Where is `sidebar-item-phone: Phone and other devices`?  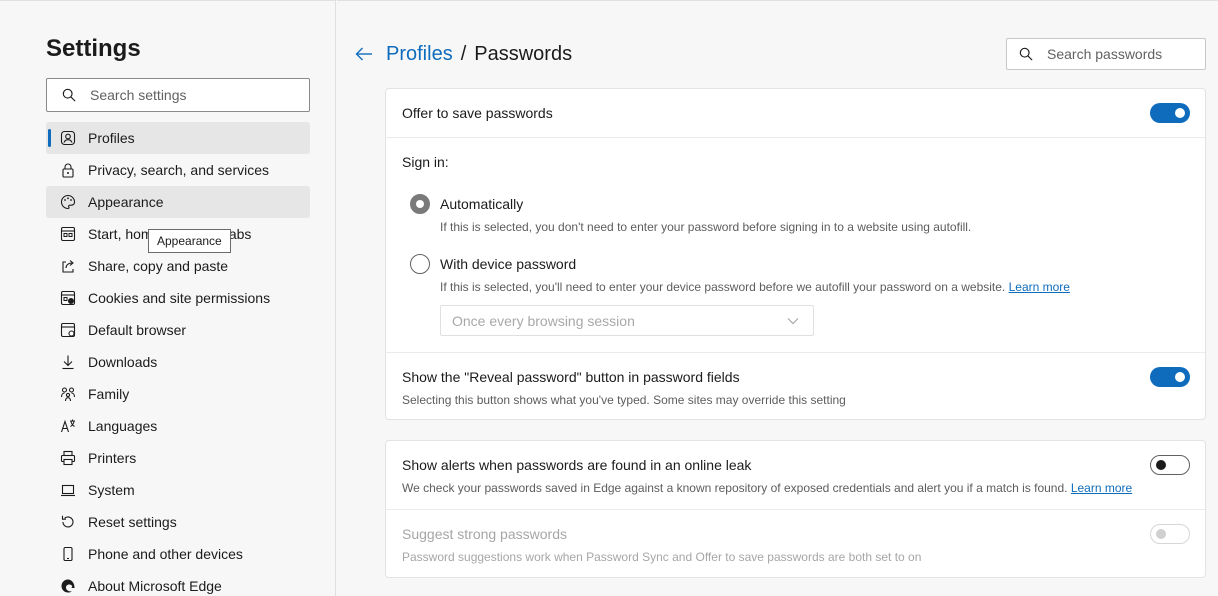 sidebar-item-phone: Phone and other devices is located at coordinates (178, 554).